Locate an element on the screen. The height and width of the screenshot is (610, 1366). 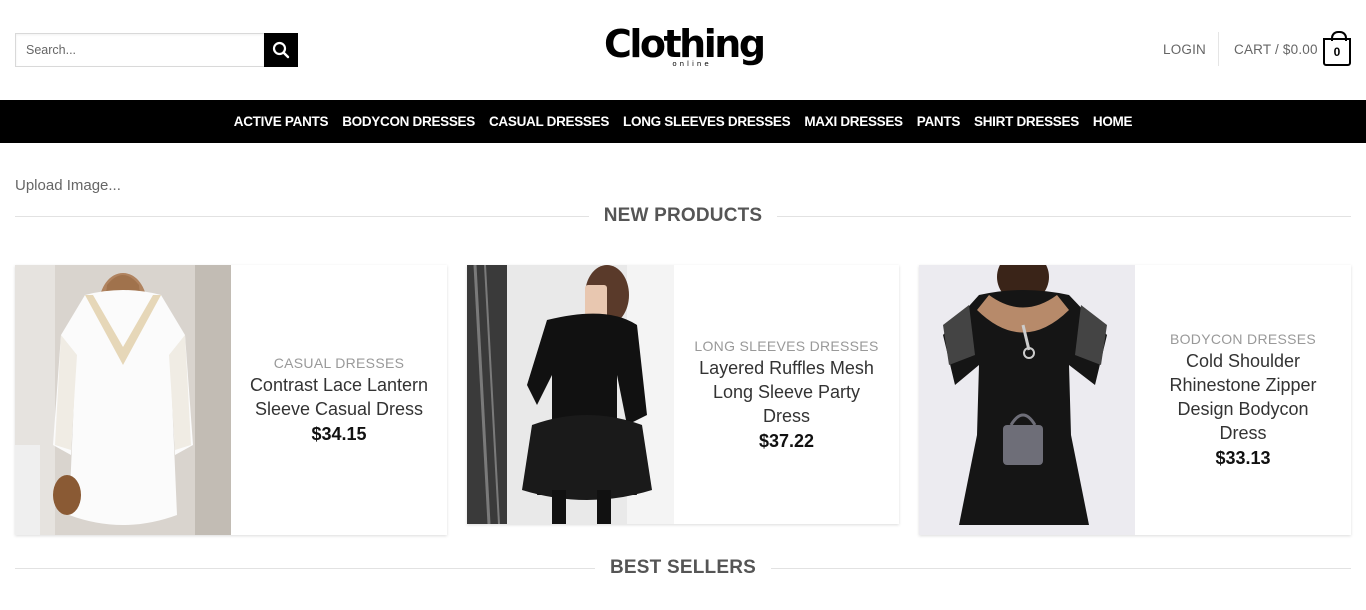
nav-item-home: HOME is located at coordinates (1113, 121).